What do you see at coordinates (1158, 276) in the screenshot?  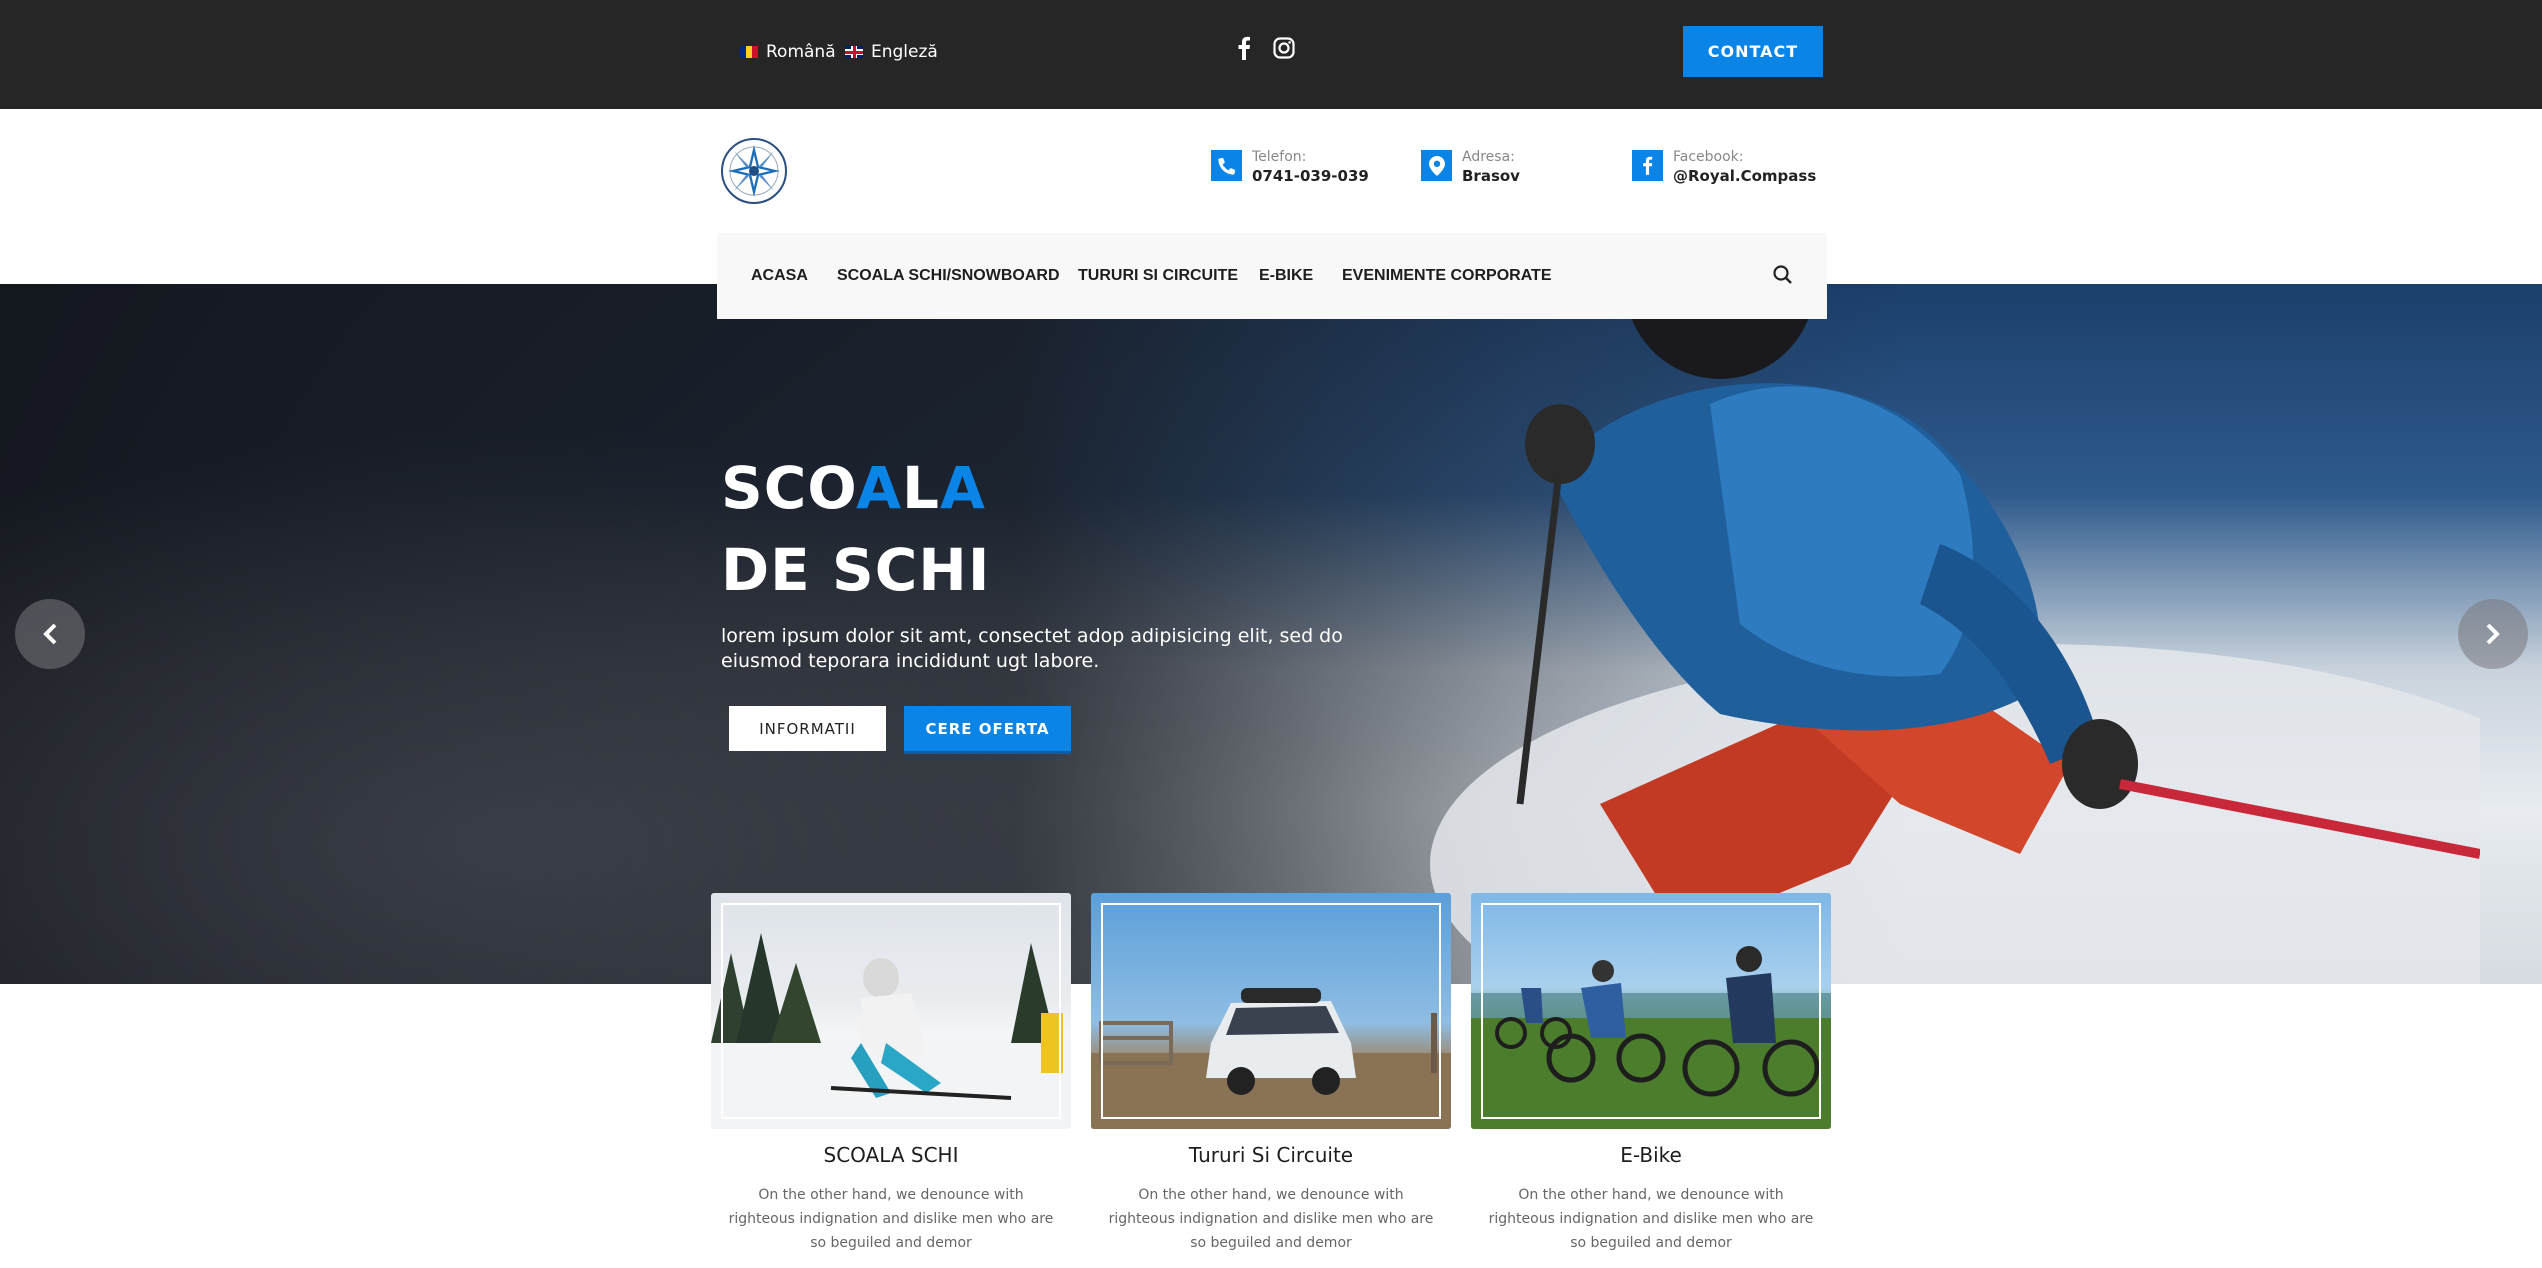 I see `nav-item-tururi: TURURI SI CIRCUITE` at bounding box center [1158, 276].